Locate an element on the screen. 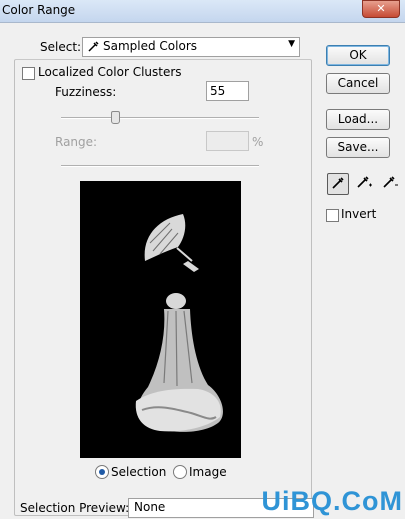 Image resolution: width=405 pixels, height=519 pixels. selection-radio-label: Selection is located at coordinates (139, 472).